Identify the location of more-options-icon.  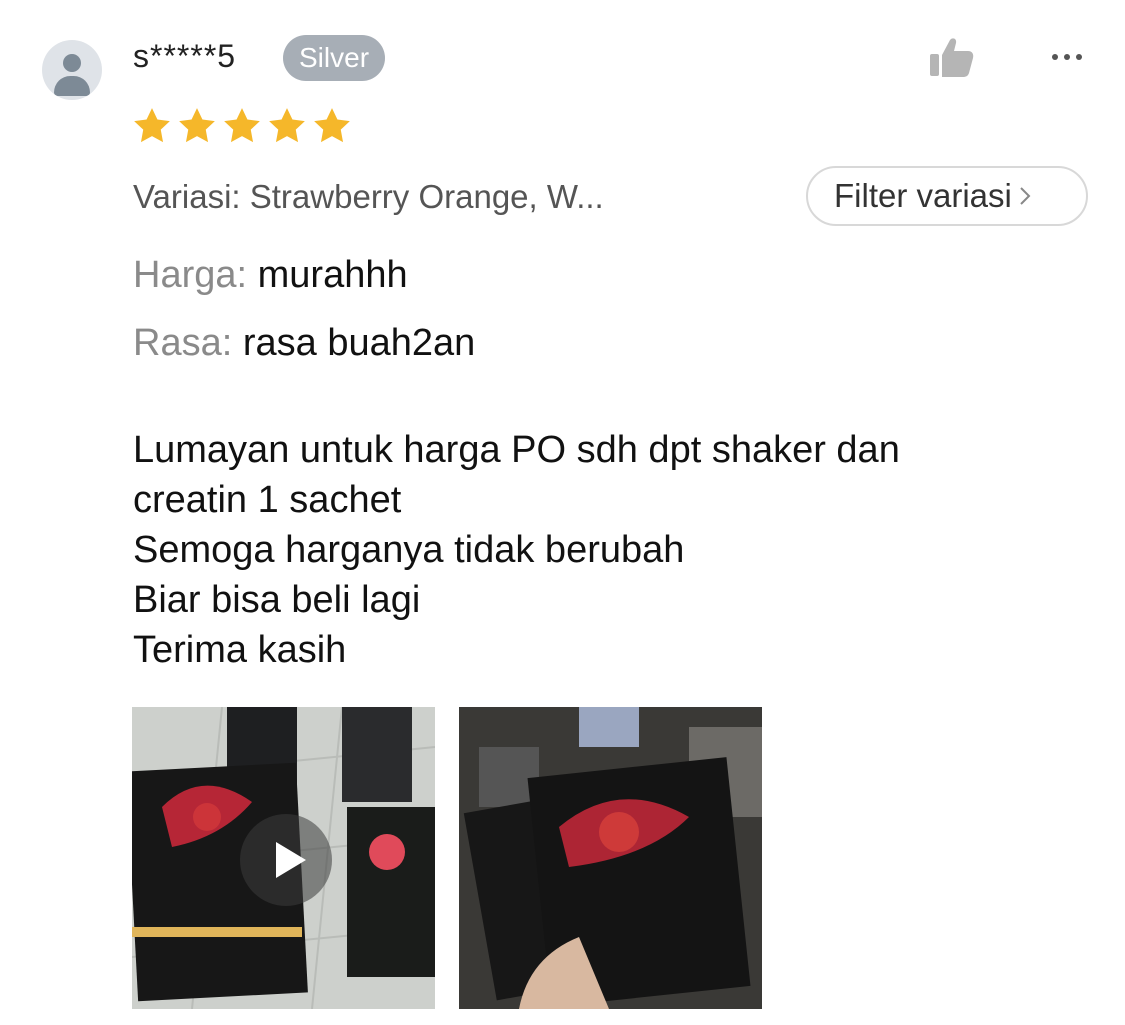
(1067, 57).